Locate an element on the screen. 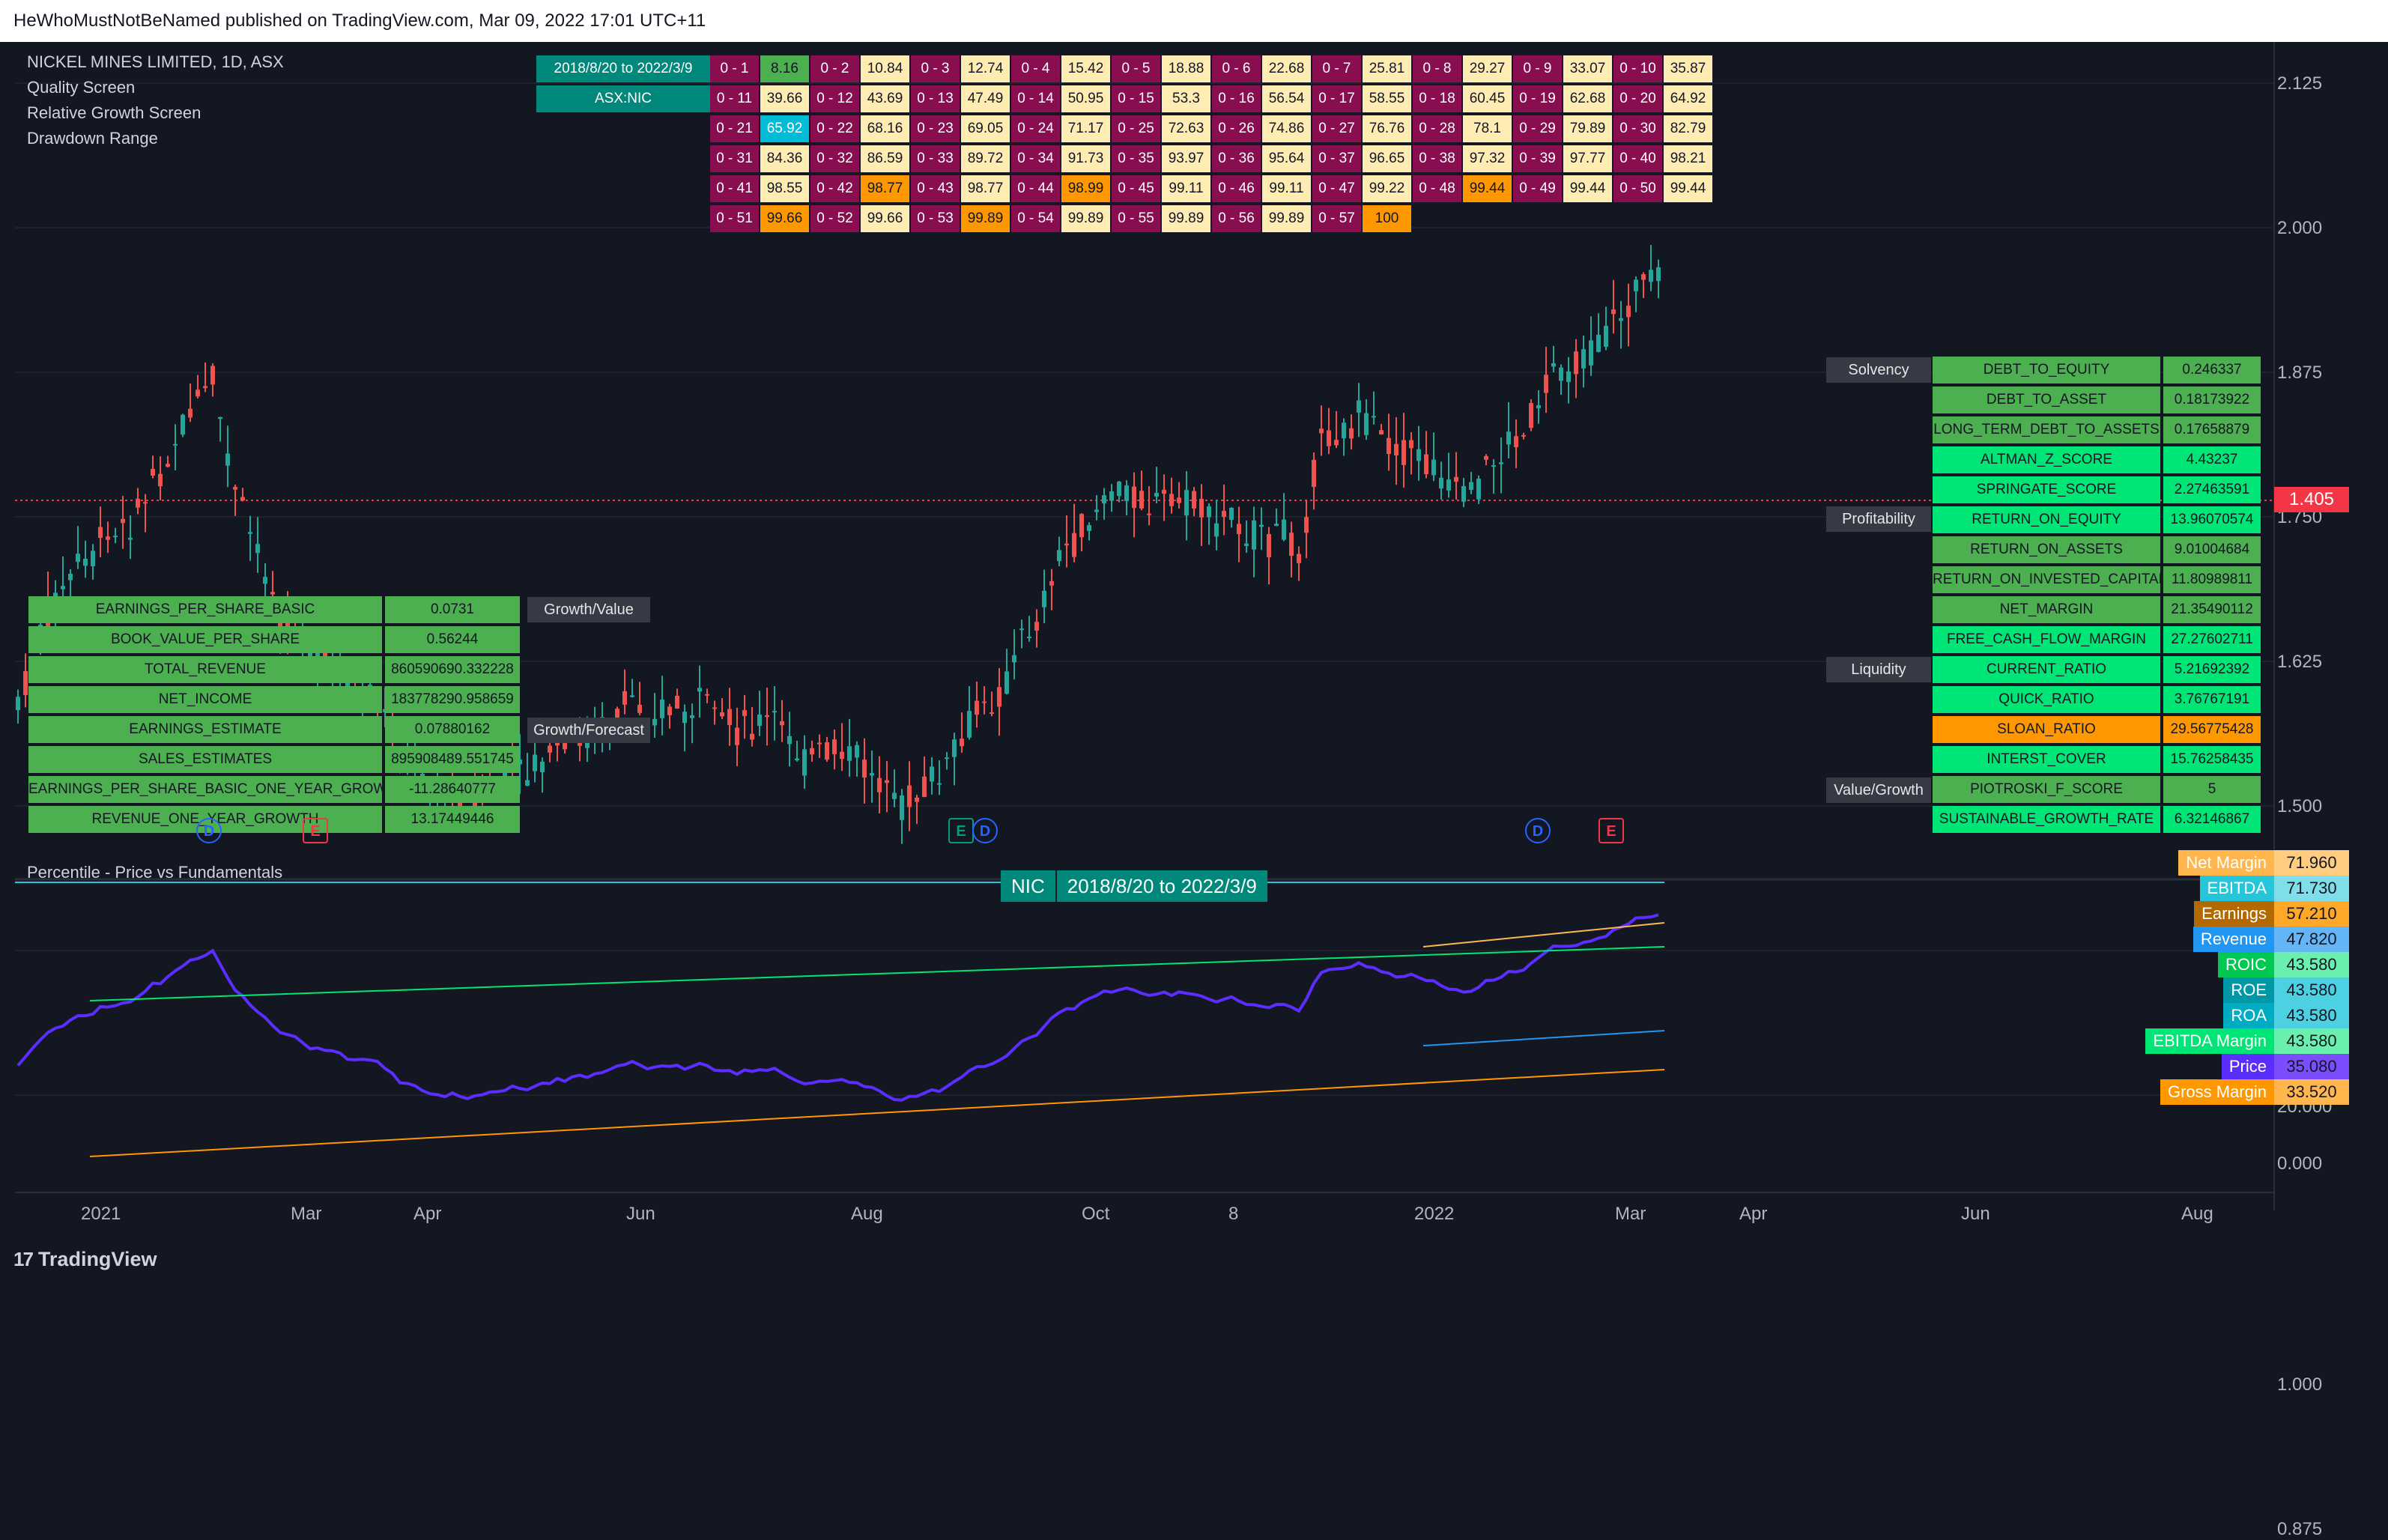  drawdown-value-cell: 50.95 is located at coordinates (1085, 98).